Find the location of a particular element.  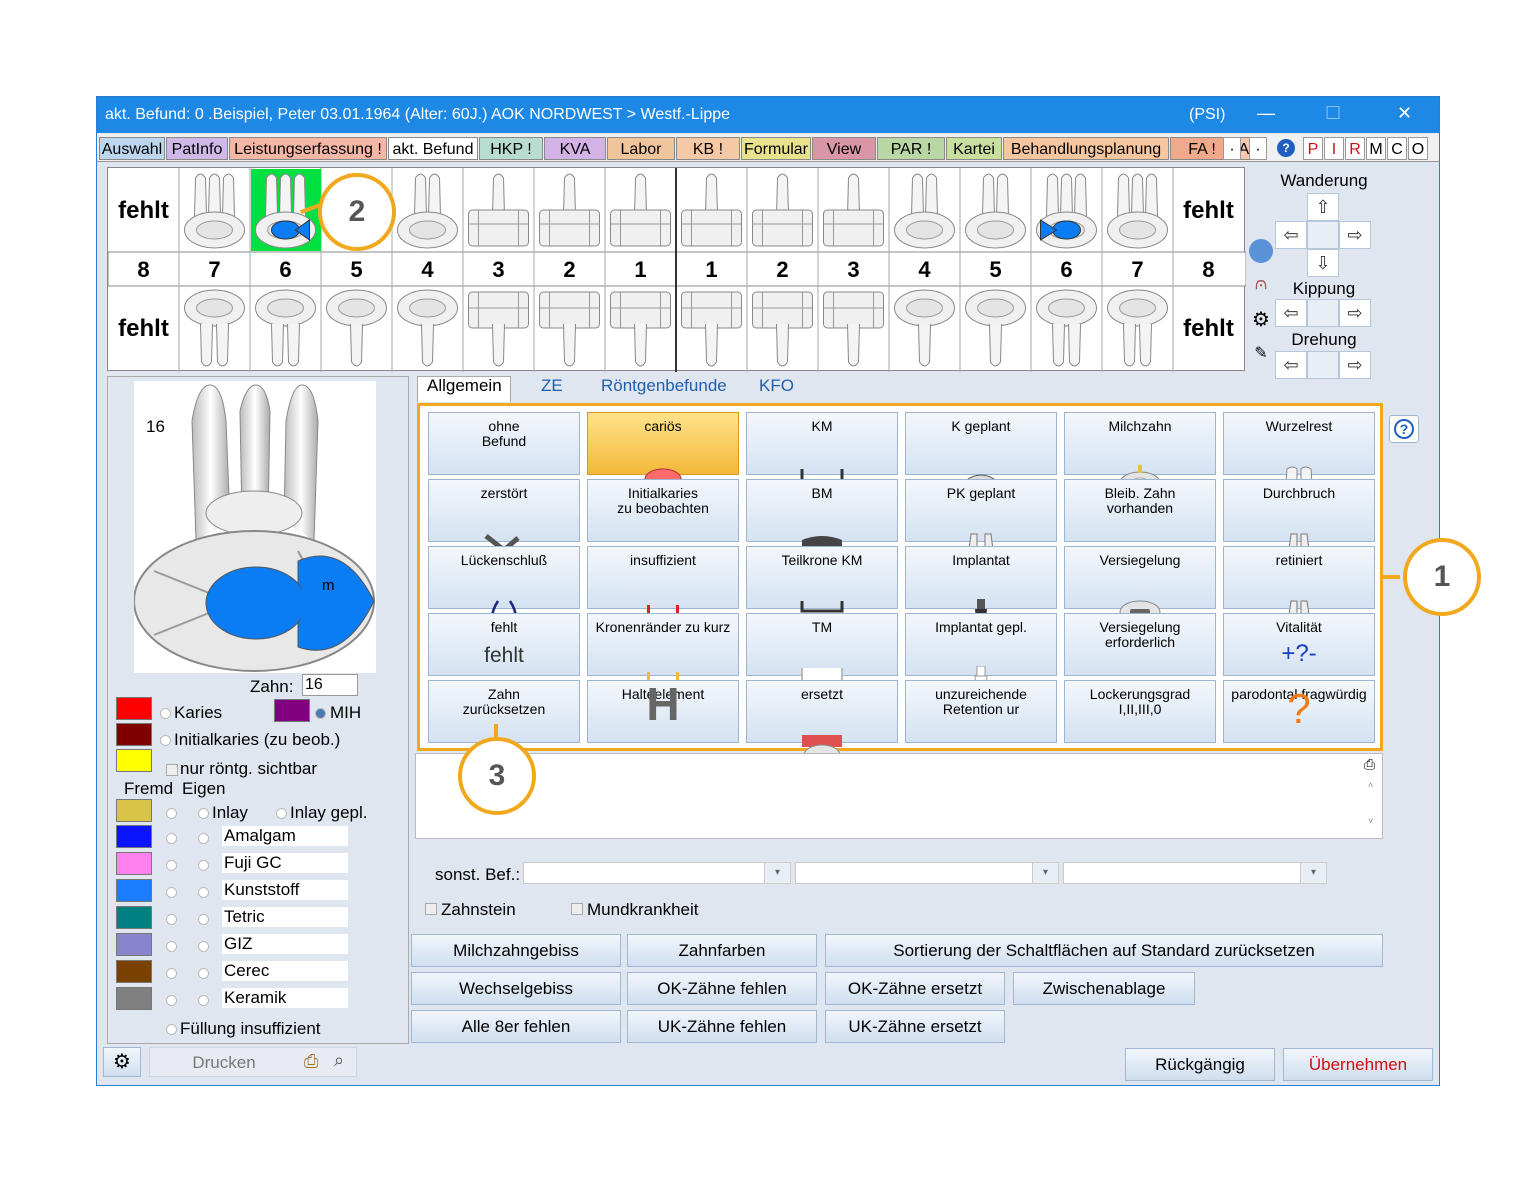

giz-fremd-radio is located at coordinates (171, 946).